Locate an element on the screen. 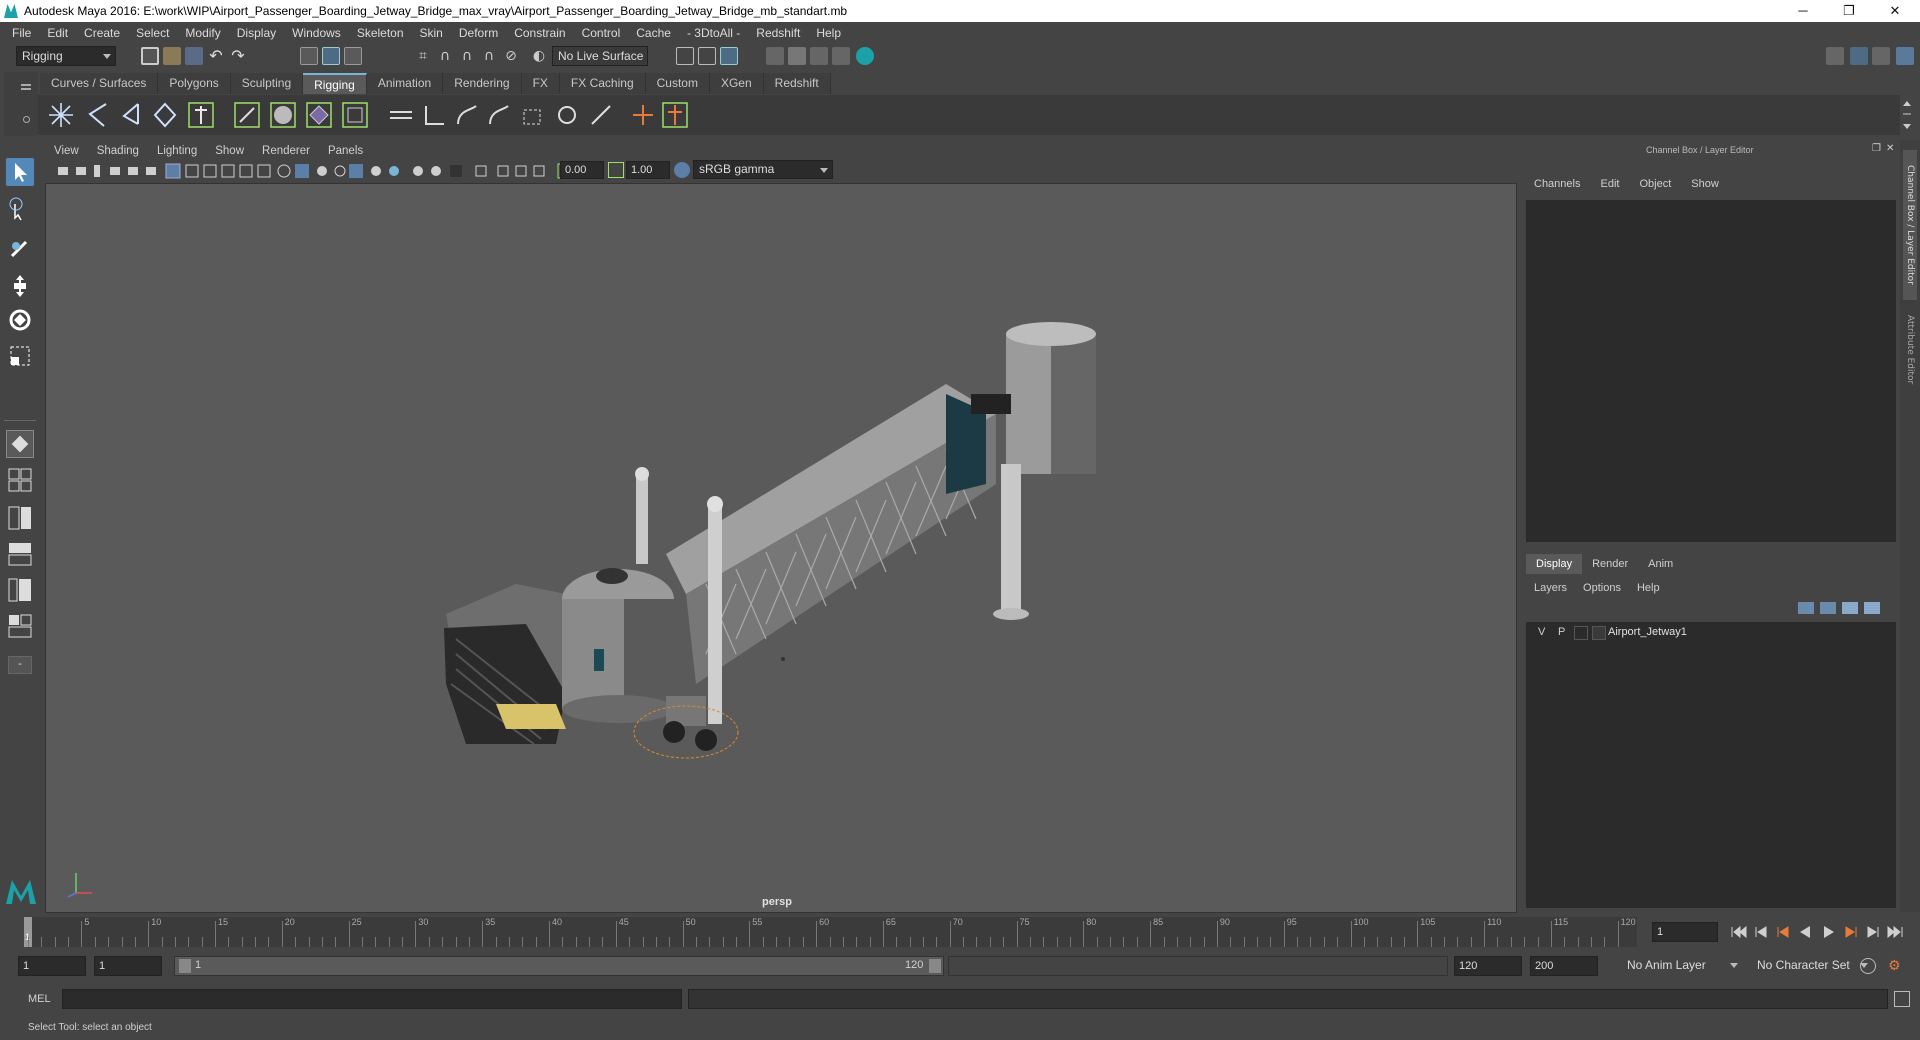  constraint-orient-icon is located at coordinates (467, 115).